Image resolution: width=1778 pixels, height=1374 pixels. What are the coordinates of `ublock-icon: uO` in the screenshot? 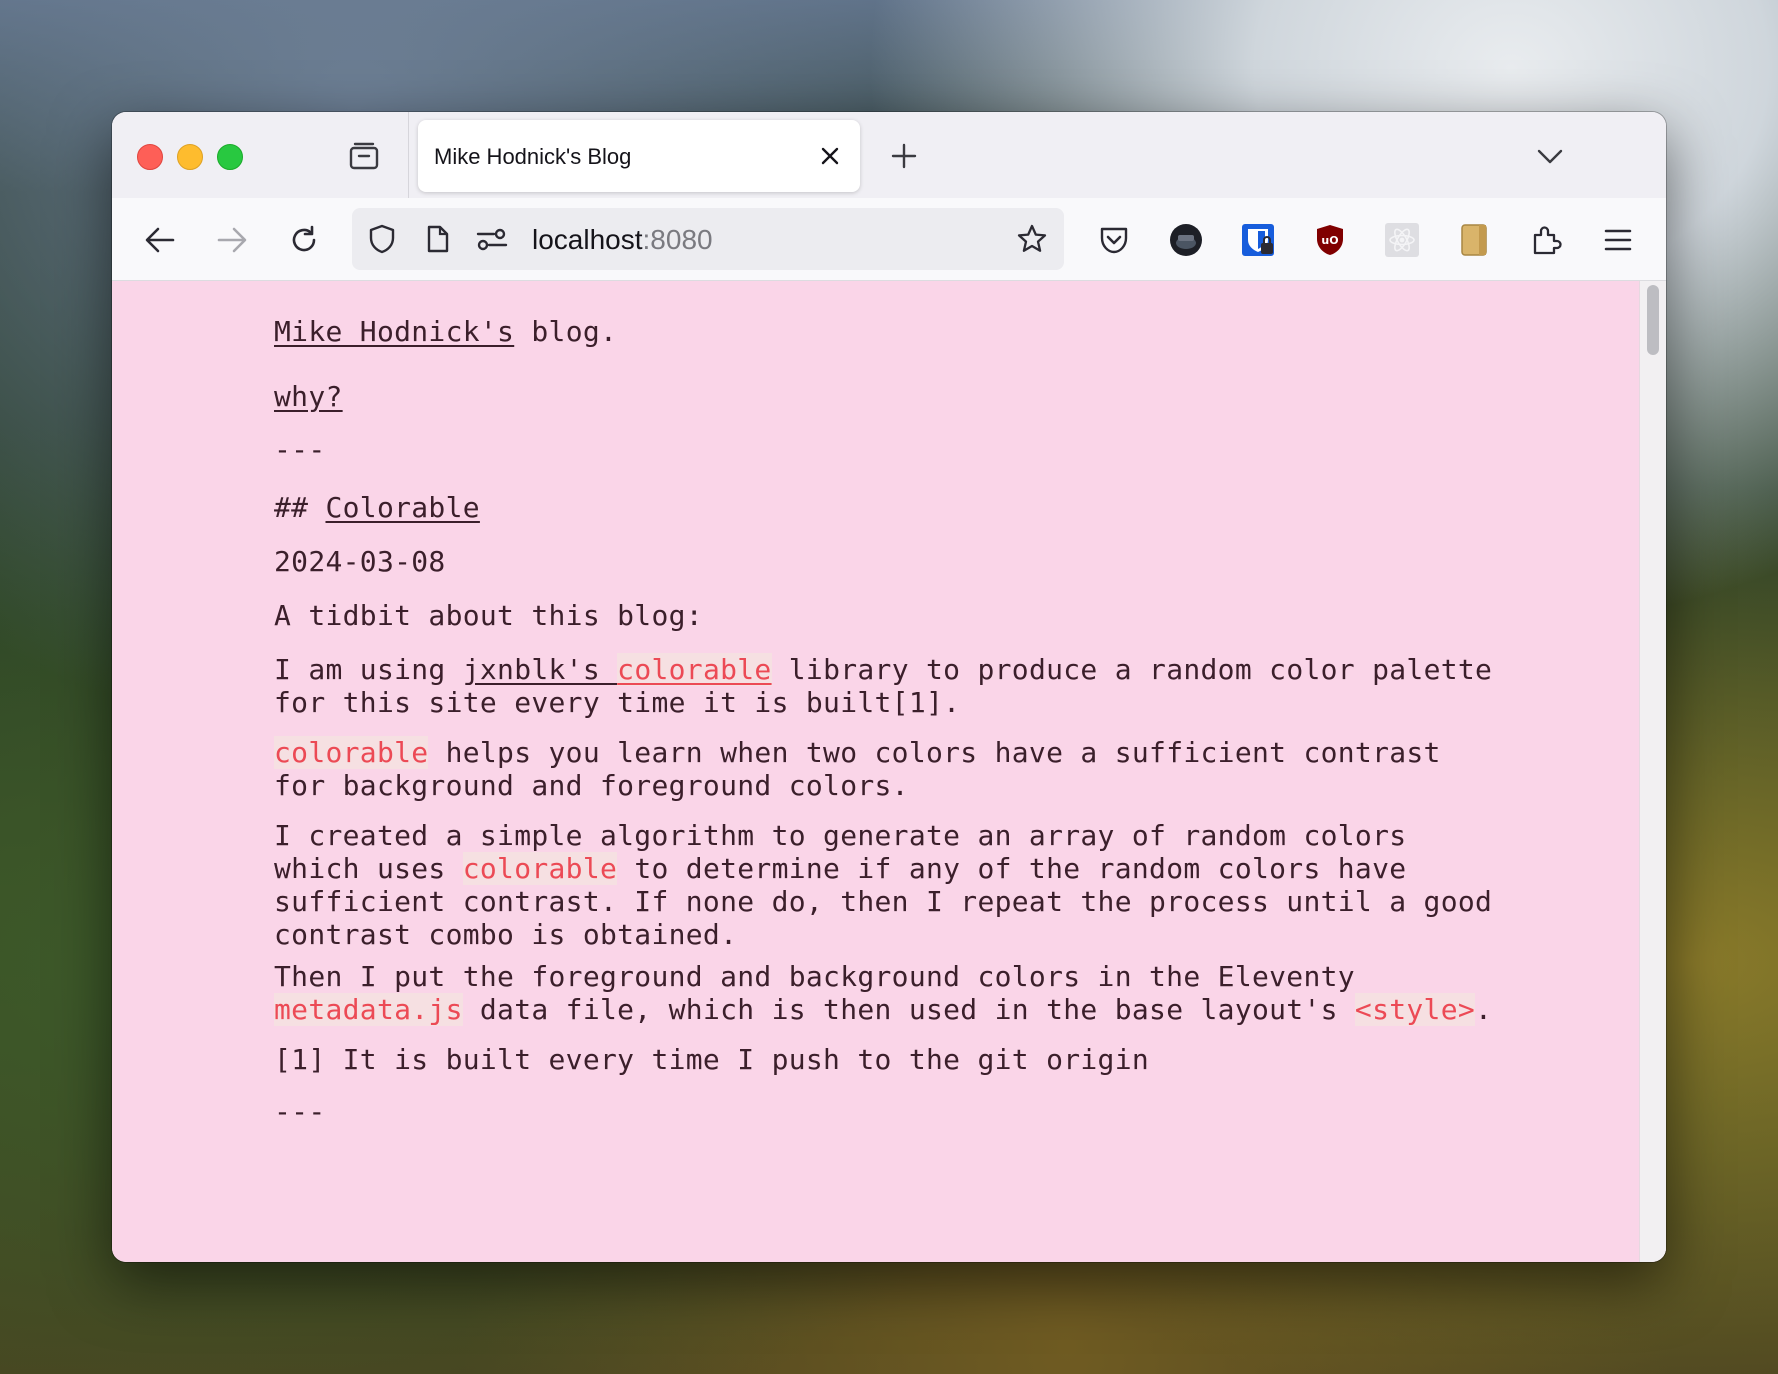 It's located at (1330, 240).